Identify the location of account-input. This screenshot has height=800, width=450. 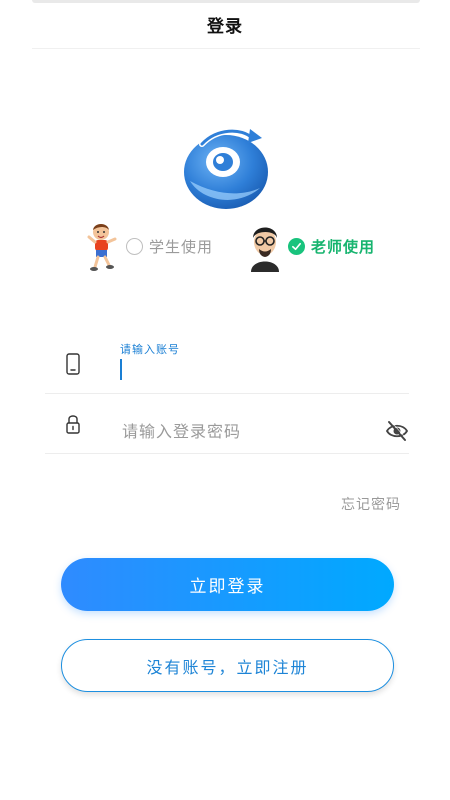
(255, 371).